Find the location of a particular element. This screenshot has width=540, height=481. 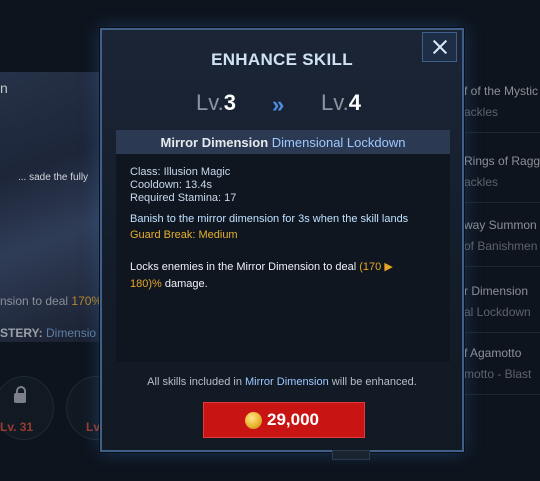

lock-icon is located at coordinates (20, 394).